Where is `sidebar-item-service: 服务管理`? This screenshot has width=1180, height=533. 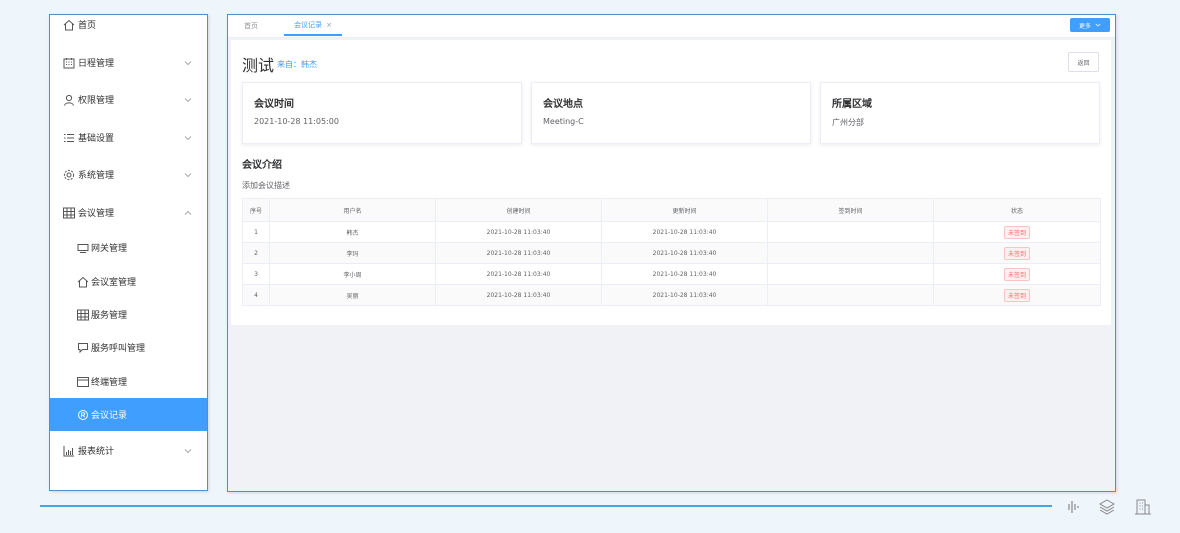
sidebar-item-service: 服务管理 is located at coordinates (128, 314).